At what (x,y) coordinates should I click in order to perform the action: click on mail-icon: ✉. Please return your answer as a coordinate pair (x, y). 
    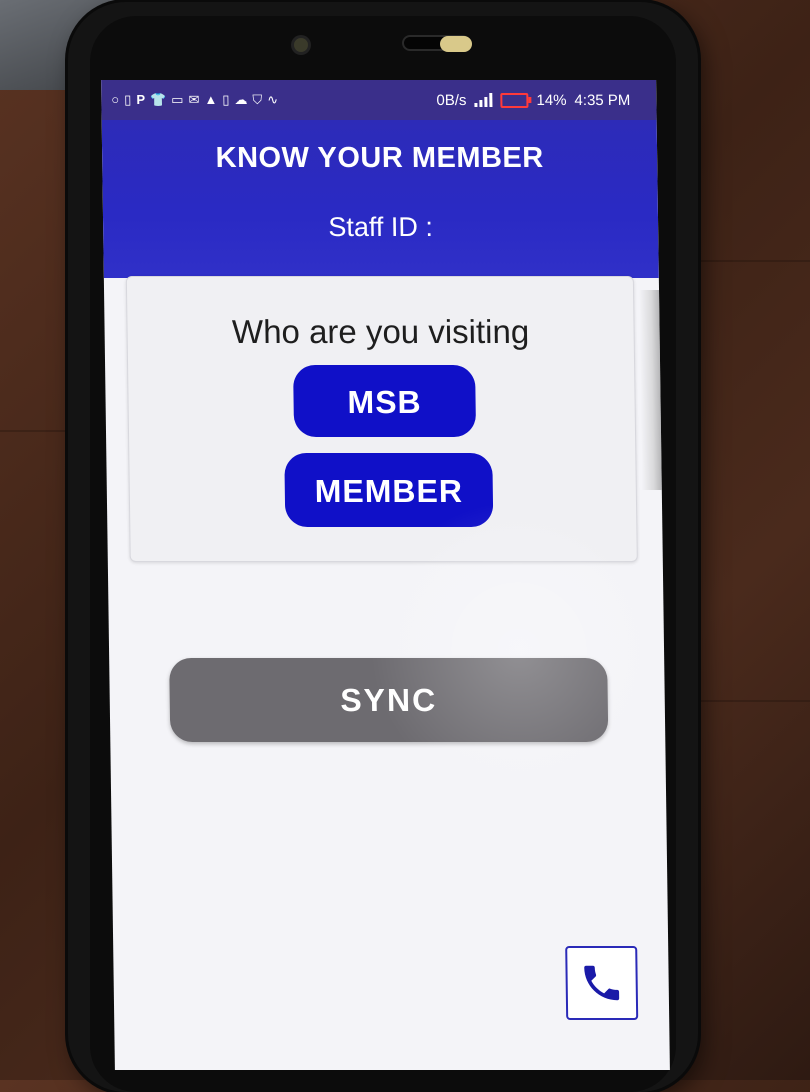
    Looking at the image, I should click on (194, 99).